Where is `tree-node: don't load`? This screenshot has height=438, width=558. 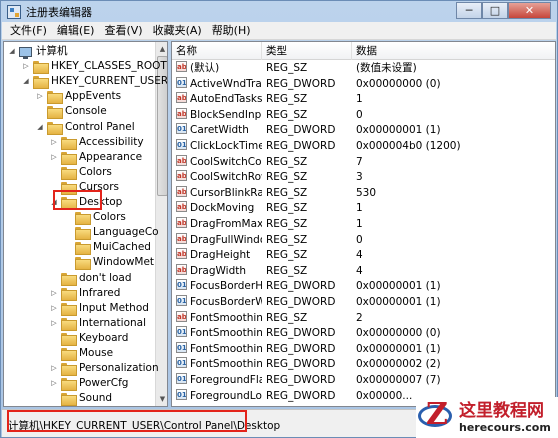 tree-node: don't load is located at coordinates (91, 278).